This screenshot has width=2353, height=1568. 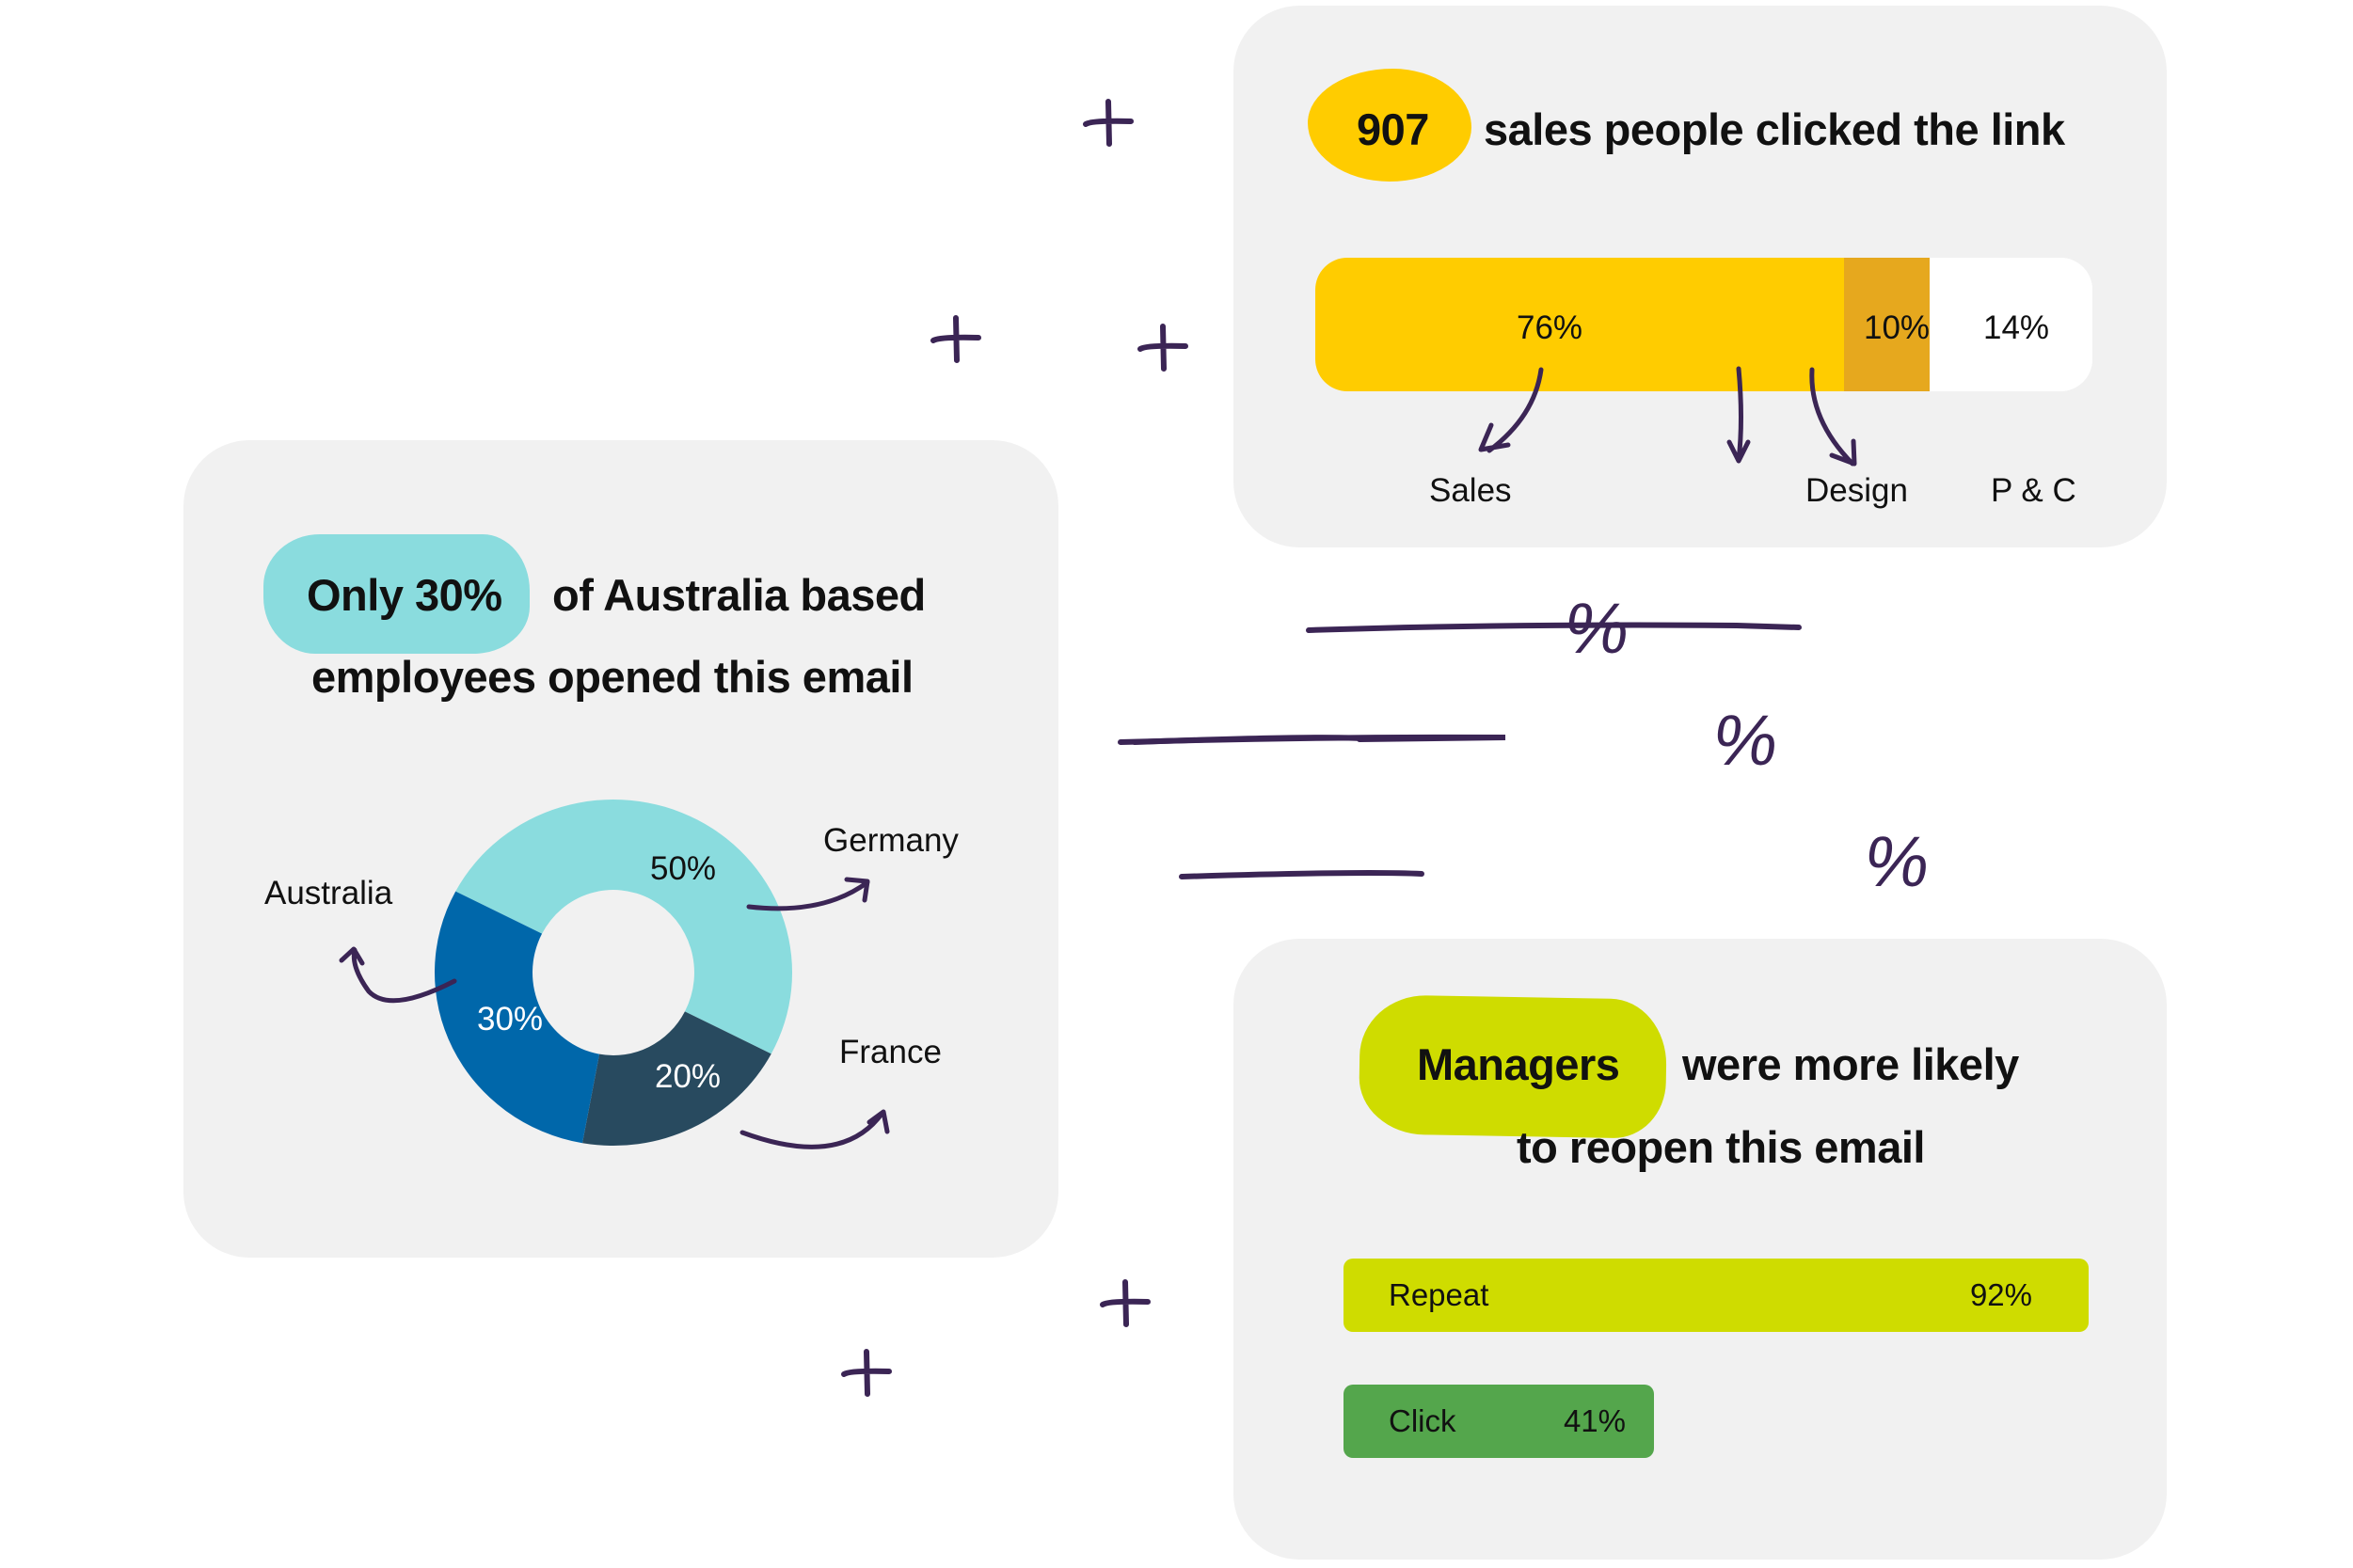 I want to click on donut-arrows, so click(x=614, y=1013).